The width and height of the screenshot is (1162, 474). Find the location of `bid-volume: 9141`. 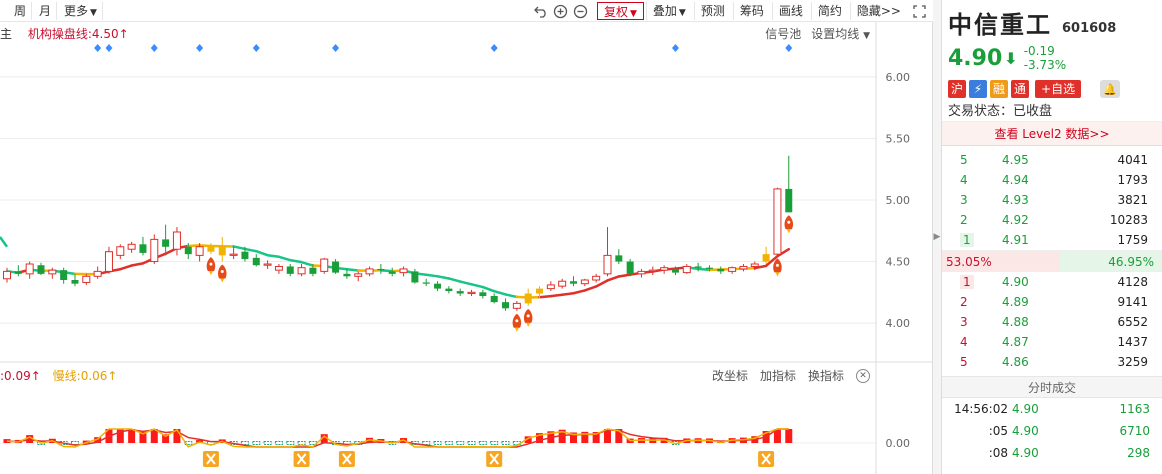

bid-volume: 9141 is located at coordinates (1132, 302).